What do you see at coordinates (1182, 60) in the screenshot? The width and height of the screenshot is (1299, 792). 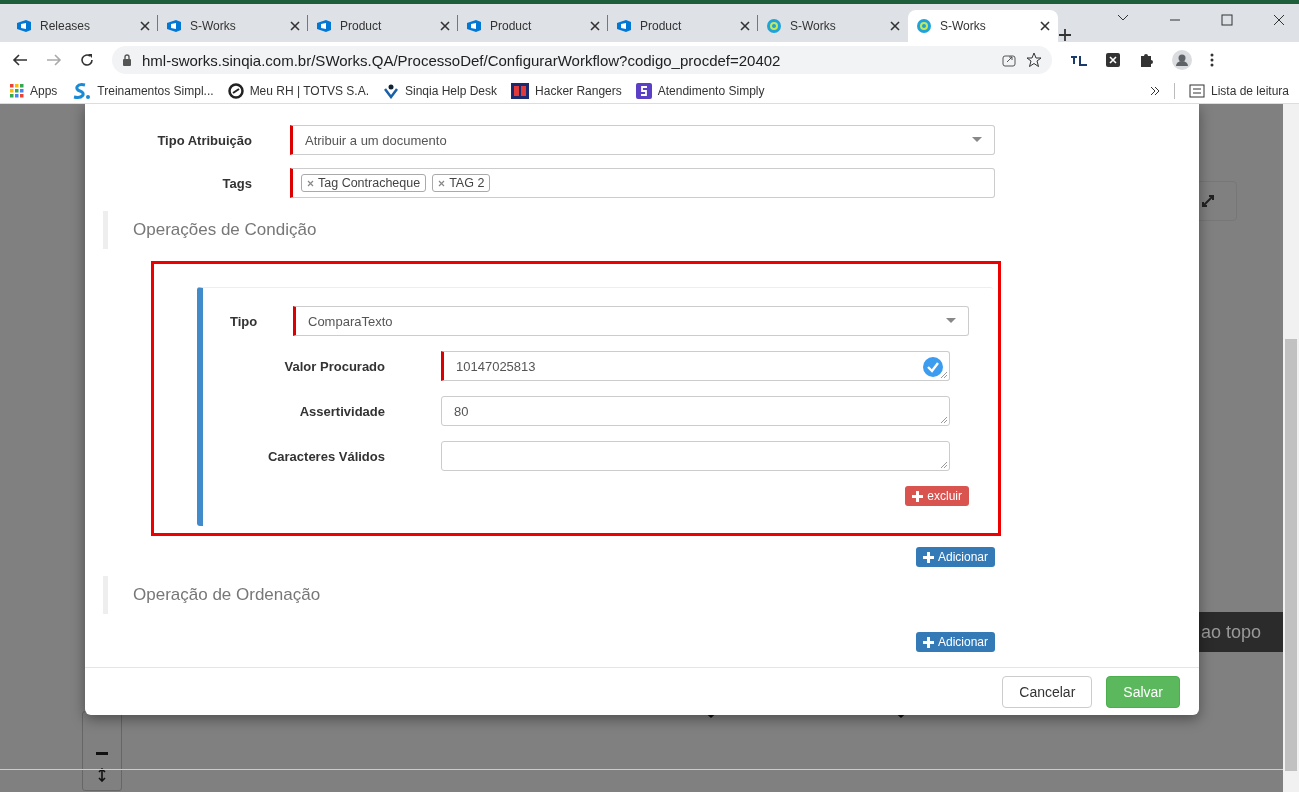 I see `profile-icon` at bounding box center [1182, 60].